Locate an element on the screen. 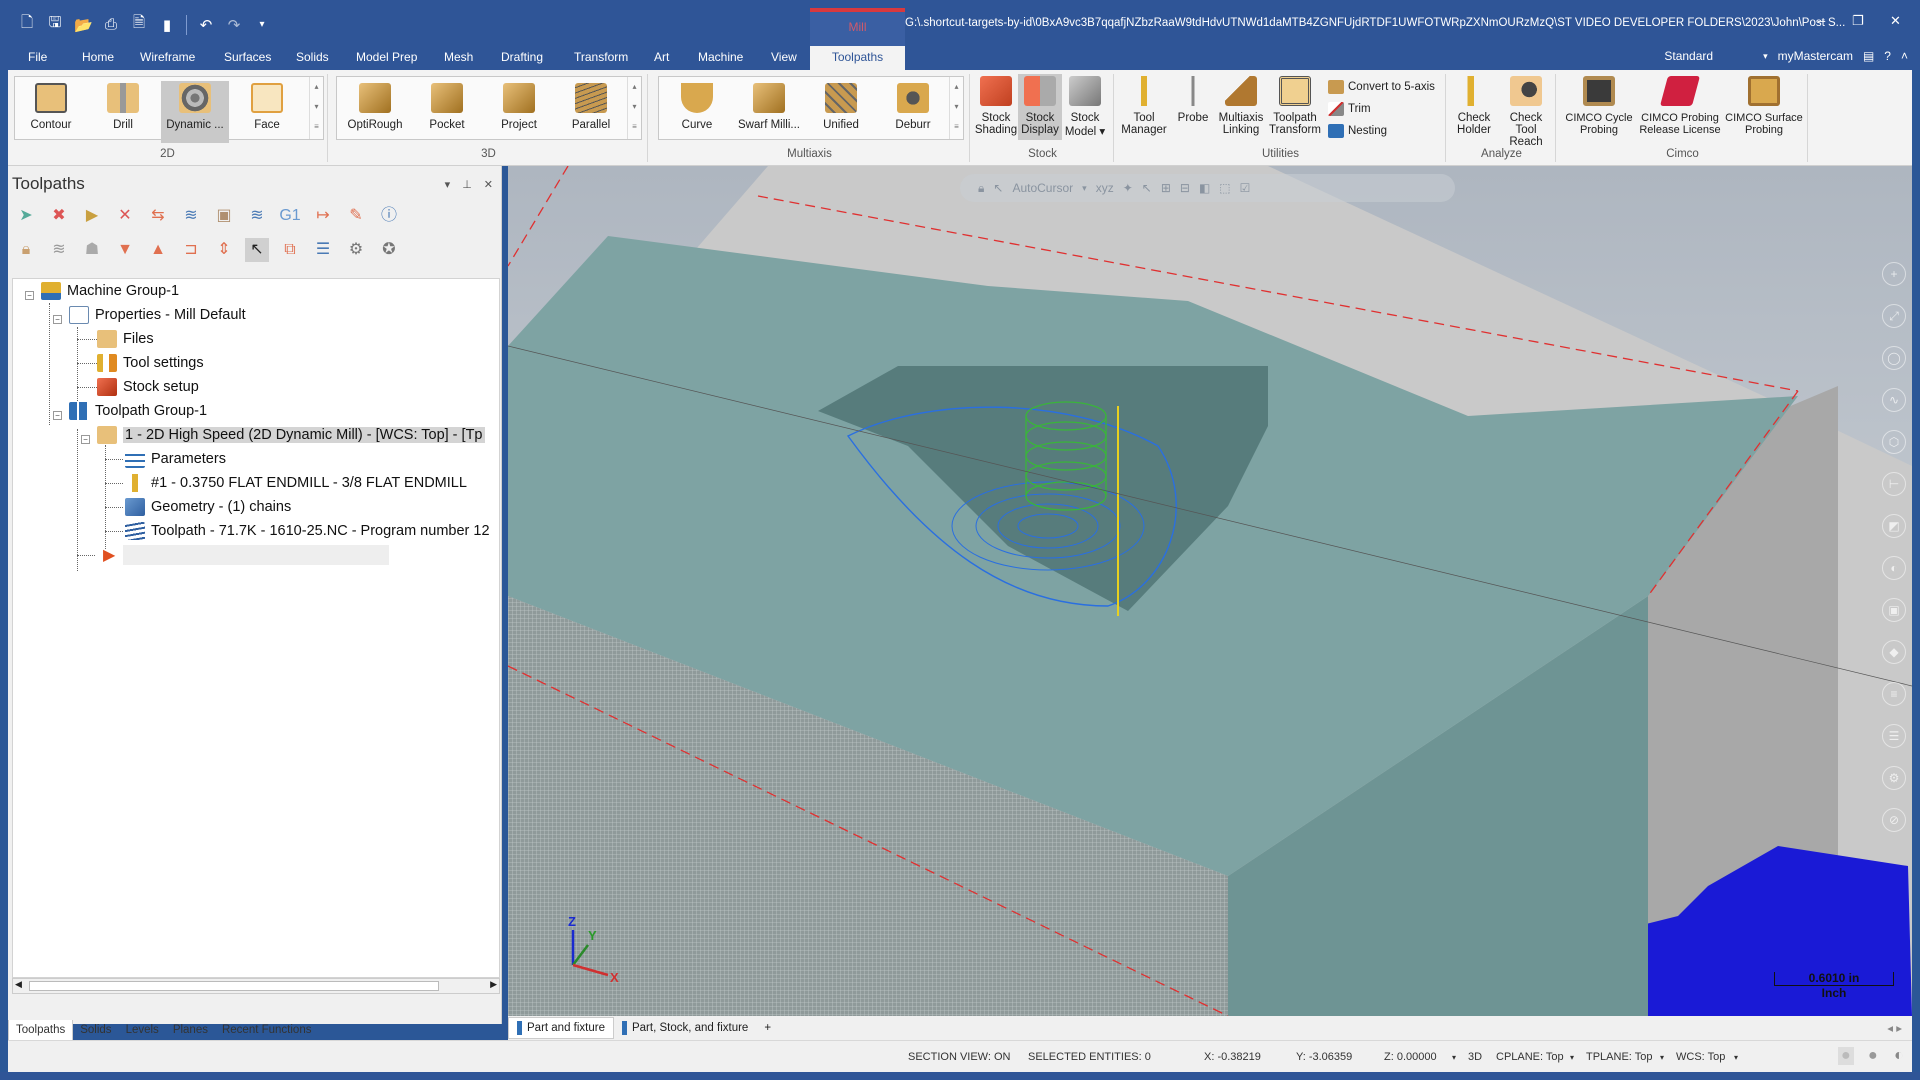 The height and width of the screenshot is (1080, 1920). merge-icon: ▮ is located at coordinates (167, 25).